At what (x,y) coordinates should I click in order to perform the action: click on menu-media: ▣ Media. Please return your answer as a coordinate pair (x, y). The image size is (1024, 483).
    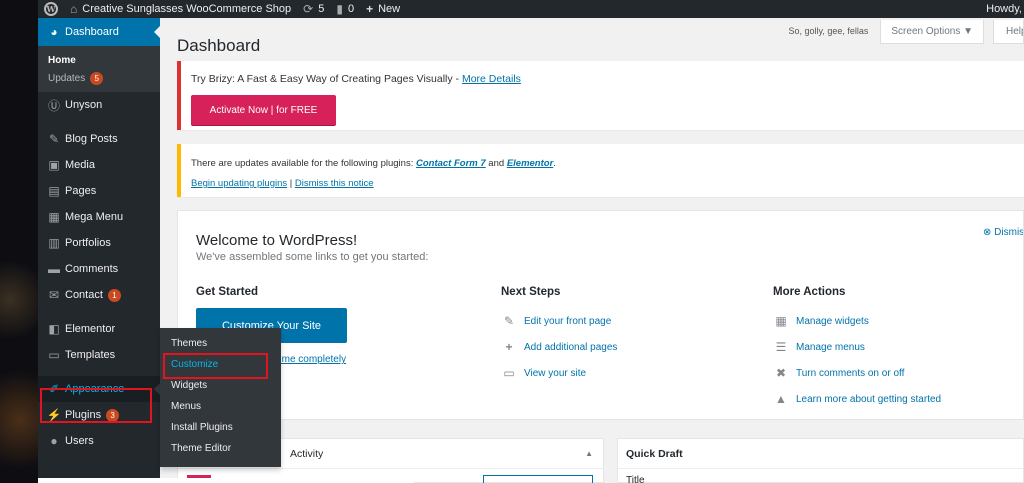
    Looking at the image, I should click on (99, 165).